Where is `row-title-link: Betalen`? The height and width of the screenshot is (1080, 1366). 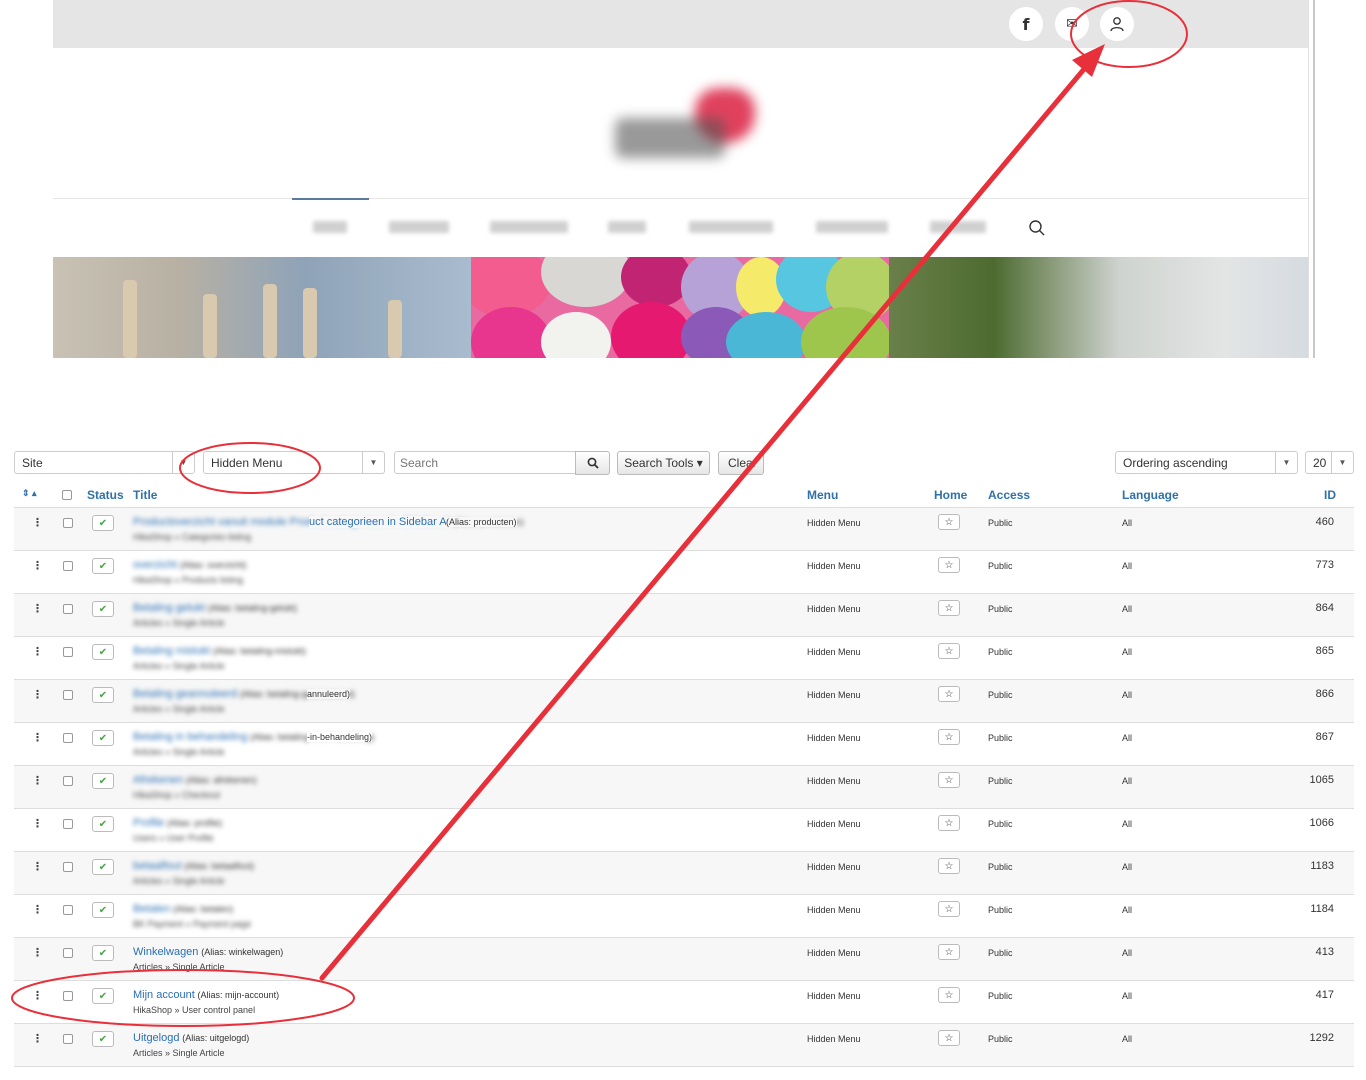
row-title-link: Betalen is located at coordinates (151, 909).